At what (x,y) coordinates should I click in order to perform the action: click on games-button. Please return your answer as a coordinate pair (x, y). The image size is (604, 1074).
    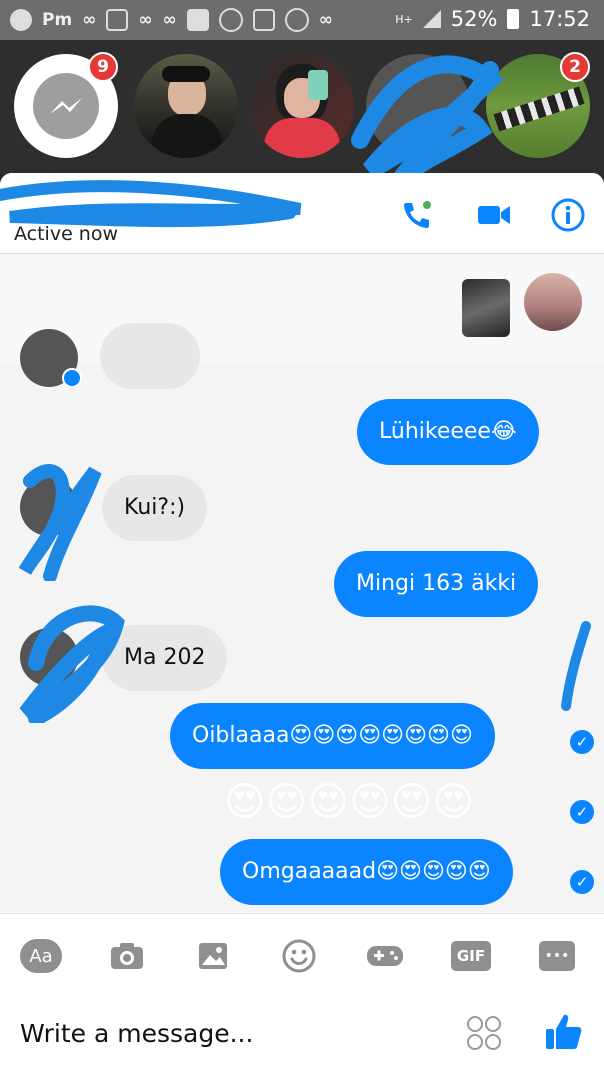
    Looking at the image, I should click on (385, 956).